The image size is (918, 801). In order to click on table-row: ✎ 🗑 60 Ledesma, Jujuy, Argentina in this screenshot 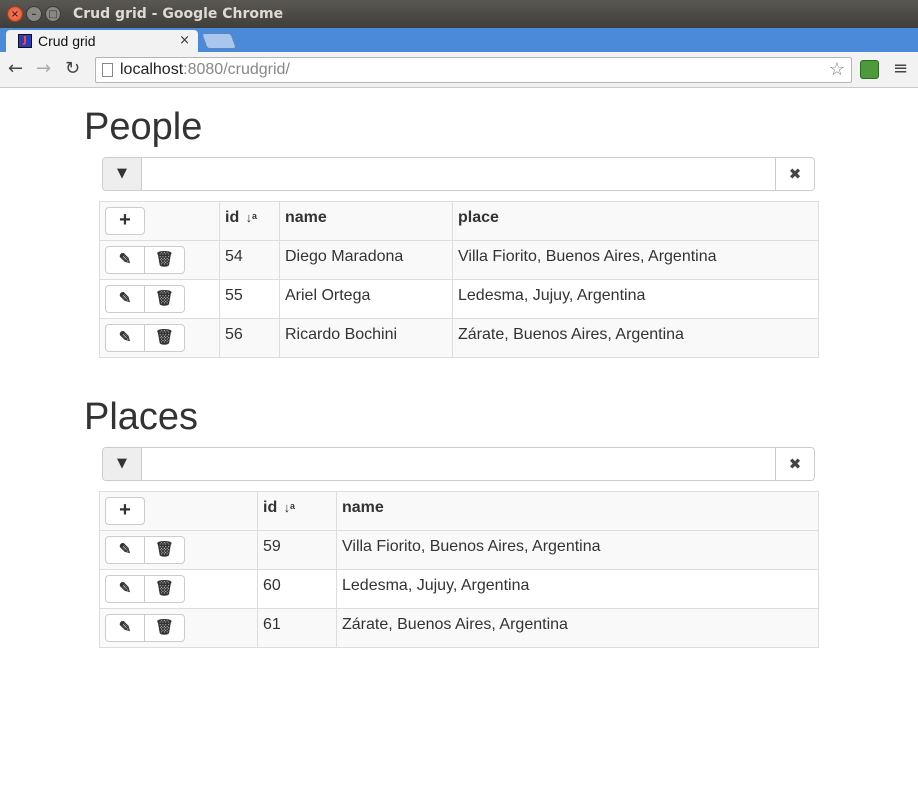, I will do `click(459, 589)`.